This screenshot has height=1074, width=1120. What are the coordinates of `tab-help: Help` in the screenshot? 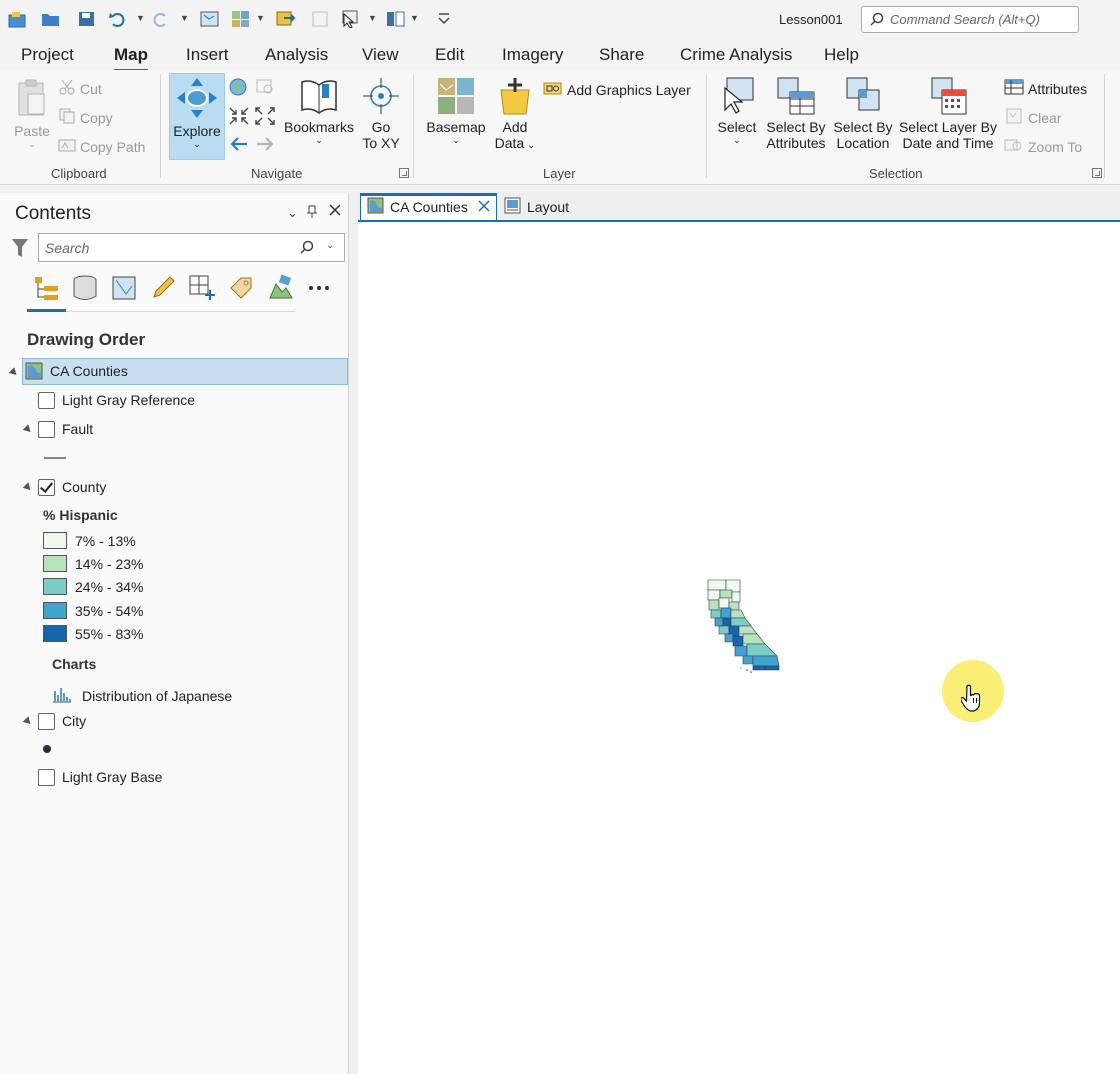 It's located at (841, 55).